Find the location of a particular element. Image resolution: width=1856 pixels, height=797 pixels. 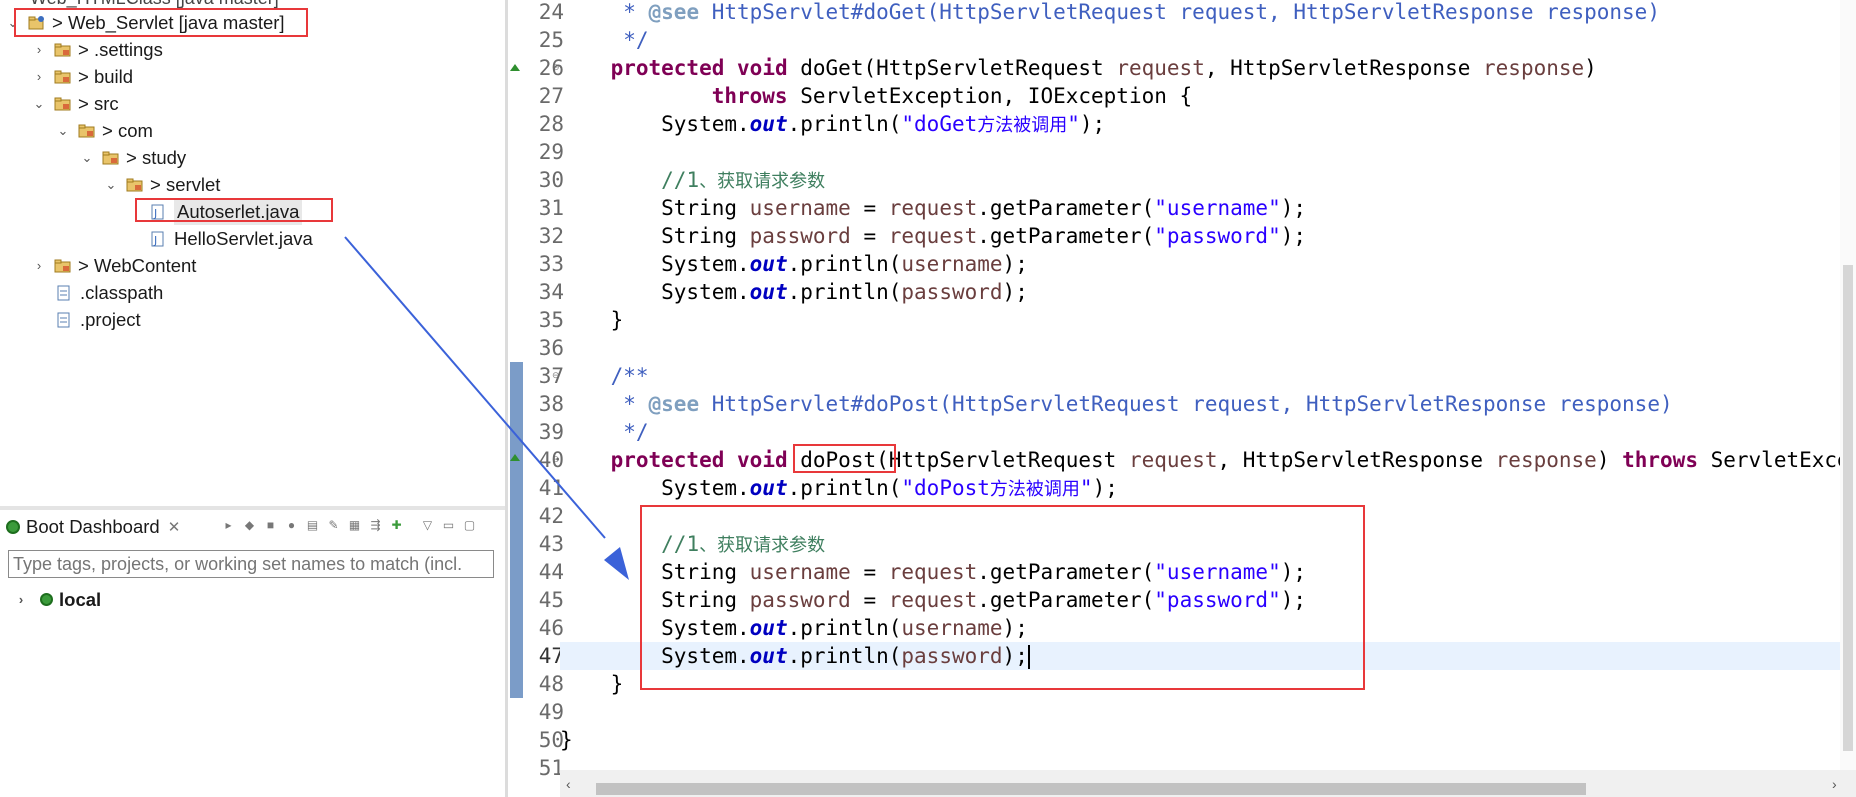

tree-item-project-file: .project is located at coordinates (98, 319).